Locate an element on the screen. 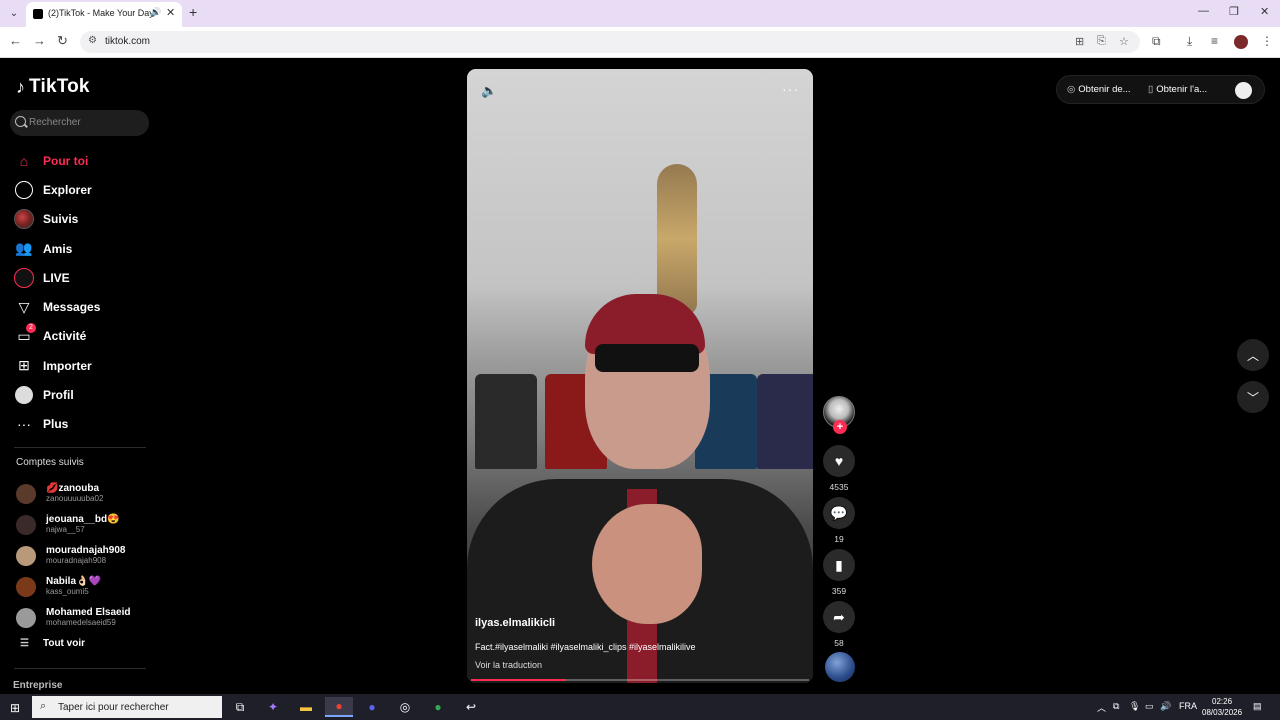 The image size is (1280, 720). language-indicator: FRA is located at coordinates (1188, 706).